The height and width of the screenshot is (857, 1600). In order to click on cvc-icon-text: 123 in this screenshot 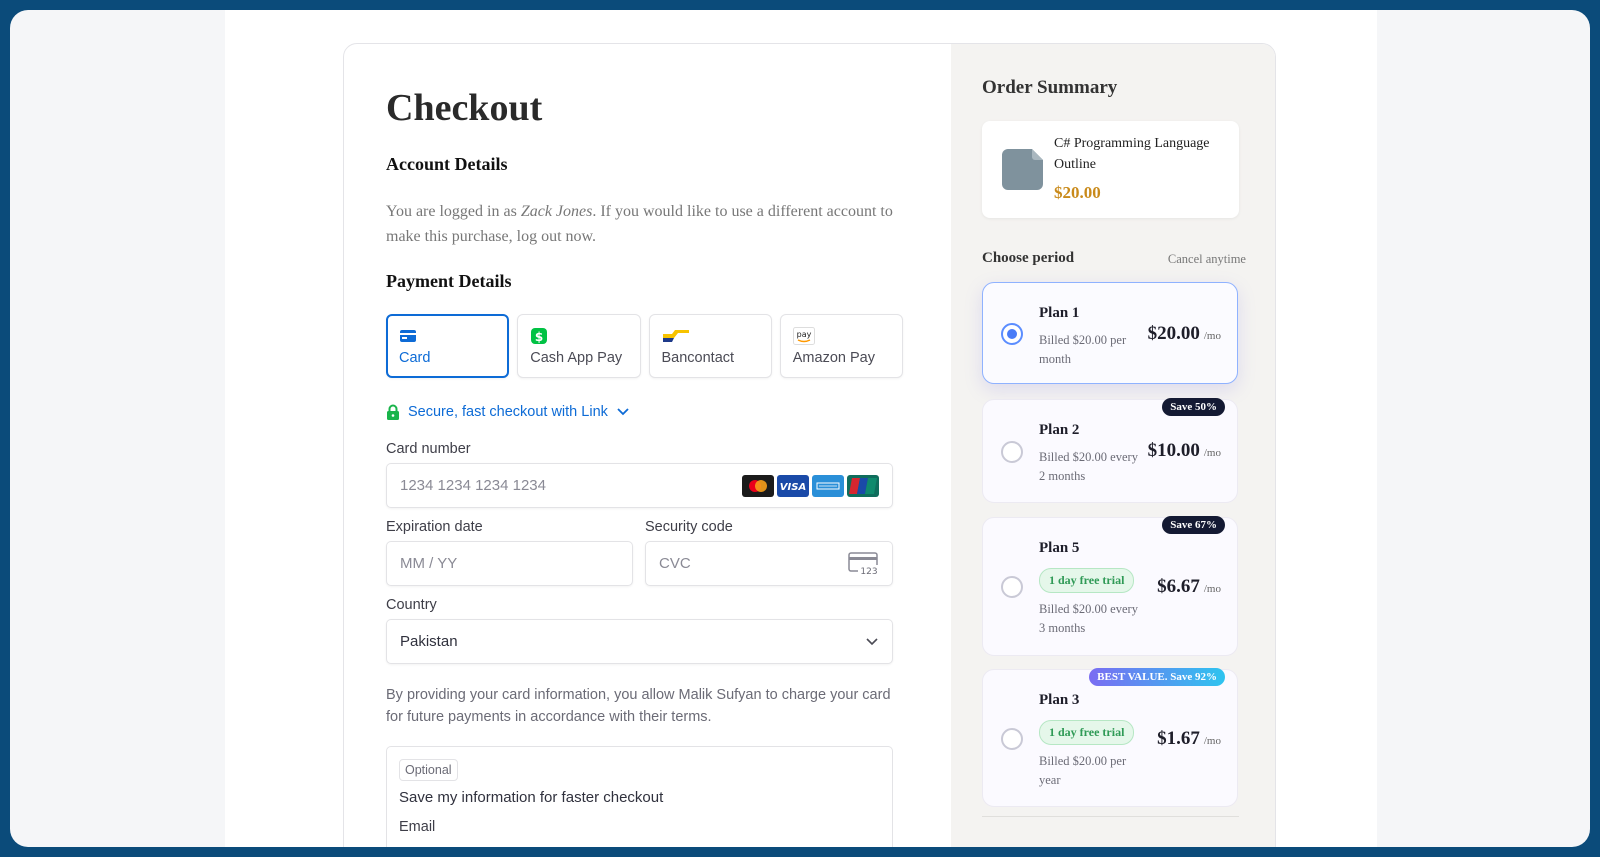, I will do `click(868, 571)`.